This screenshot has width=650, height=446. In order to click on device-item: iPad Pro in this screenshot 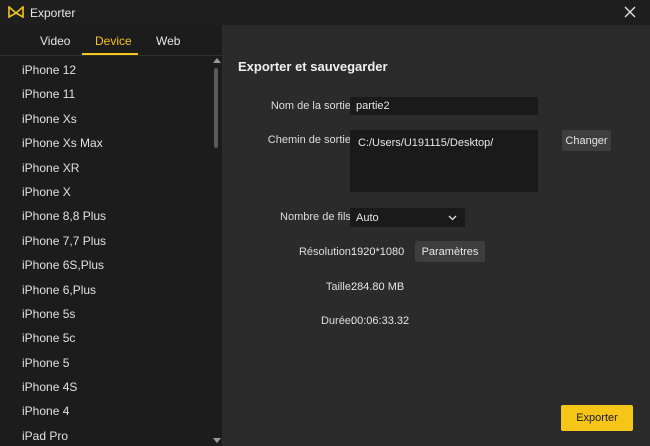, I will do `click(105, 435)`.